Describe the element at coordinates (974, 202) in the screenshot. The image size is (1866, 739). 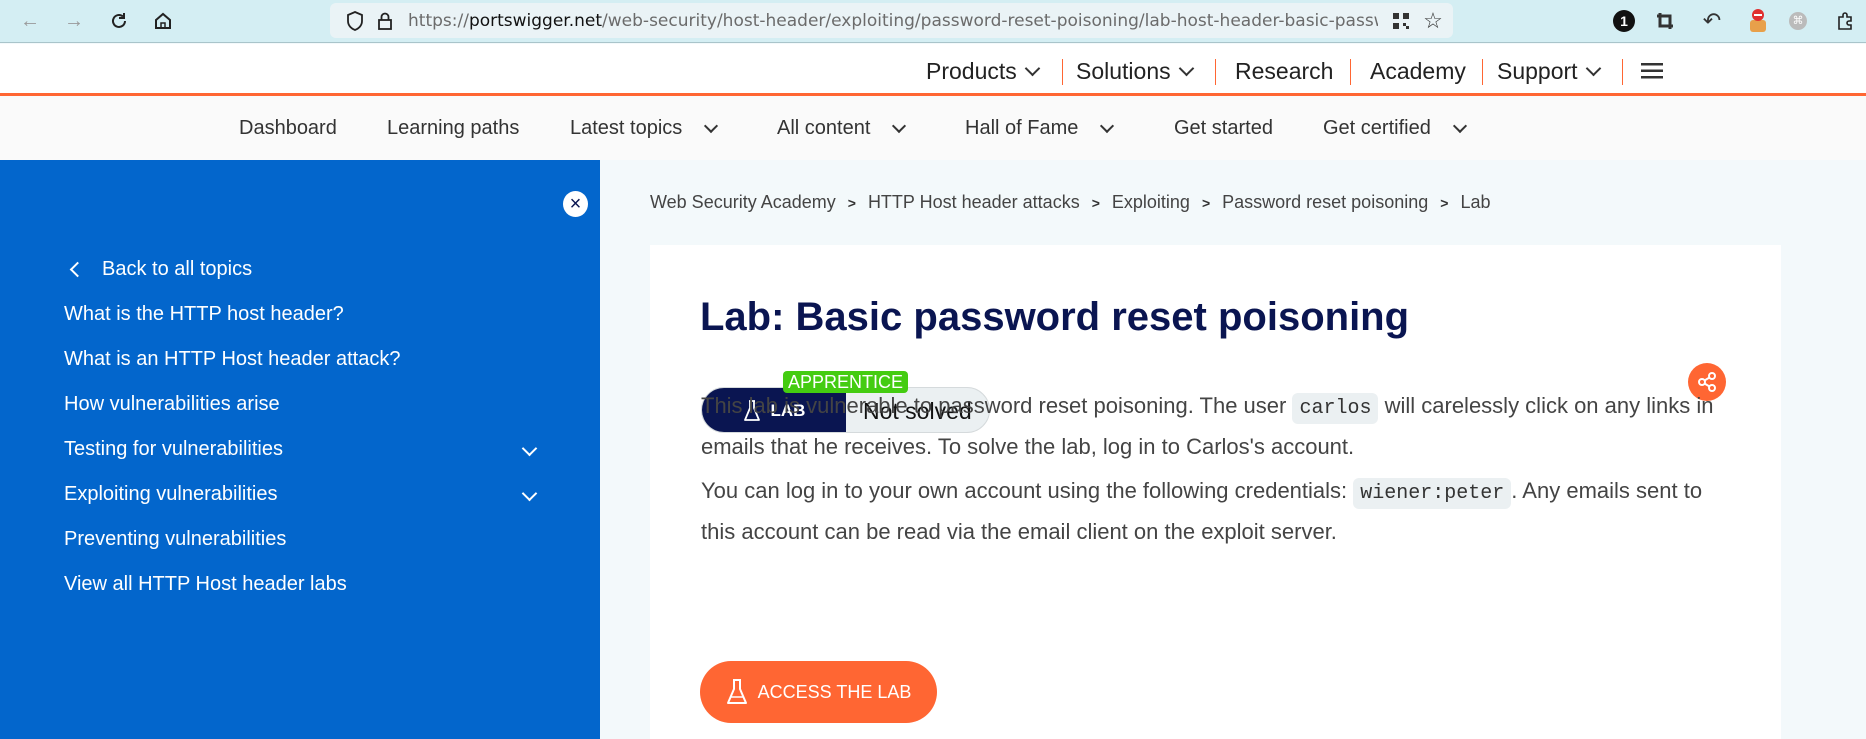
I see `breadcrumb-host-header-attacks: HTTP Host header attacks` at that location.